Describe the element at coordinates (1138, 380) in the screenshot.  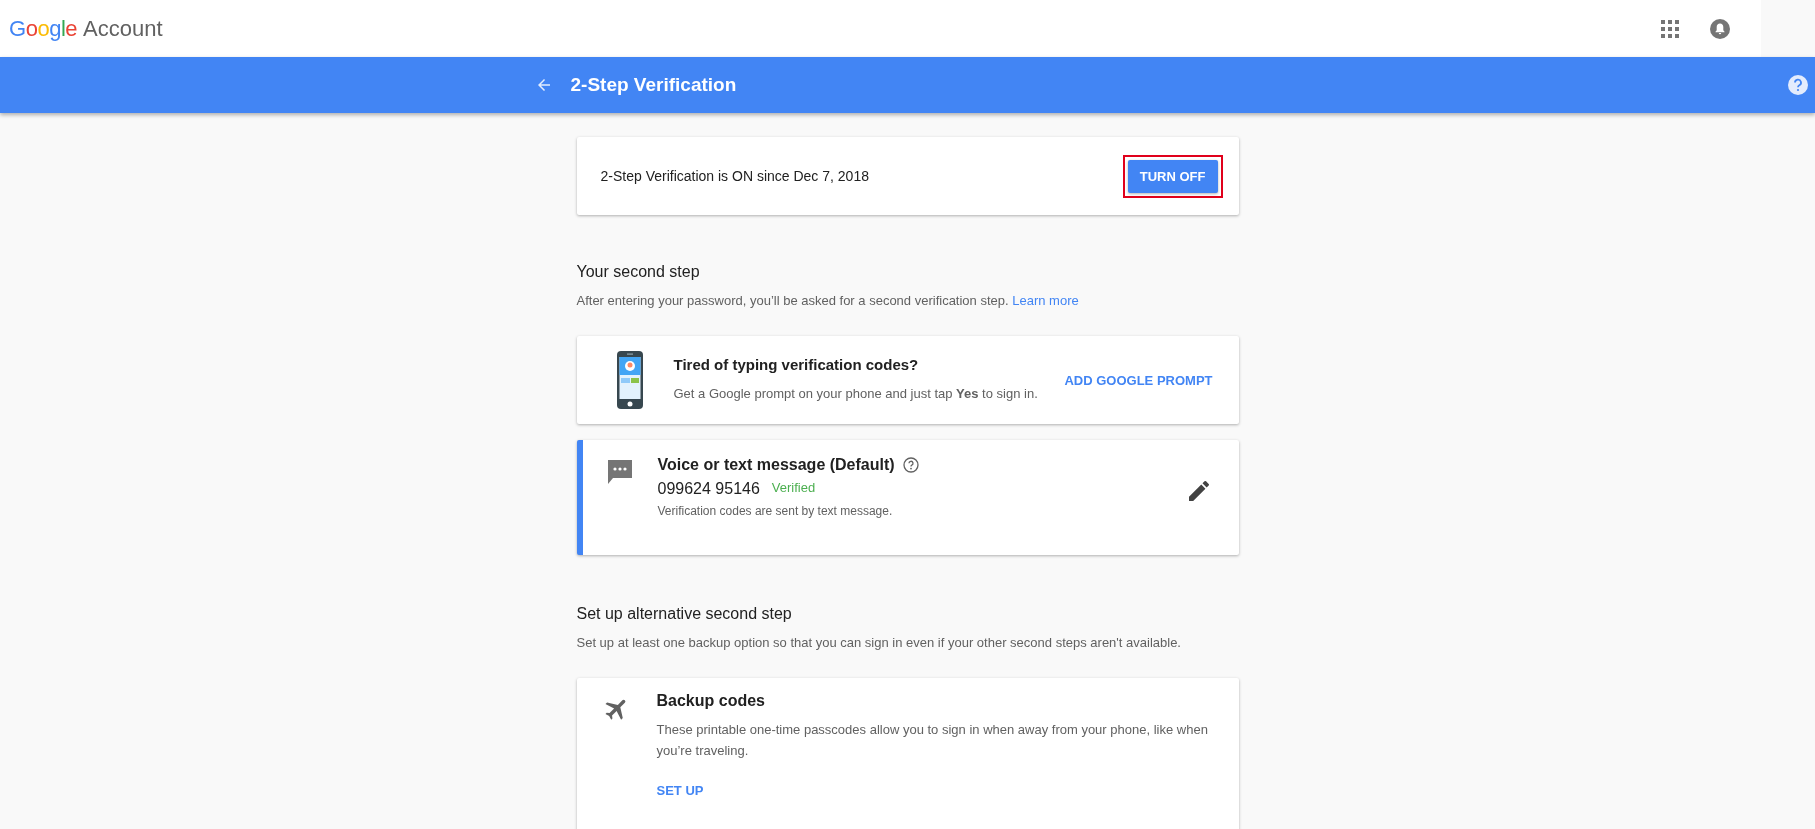
I see `add-google-prompt-link: ADD GOOGLE PROMPT` at that location.